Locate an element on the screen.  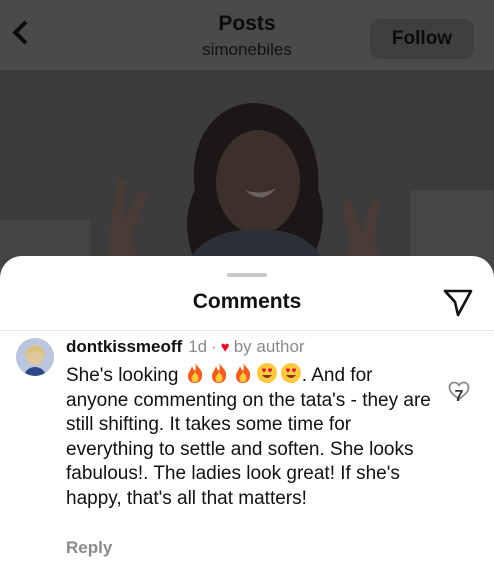
like-count: 7 is located at coordinates (459, 396).